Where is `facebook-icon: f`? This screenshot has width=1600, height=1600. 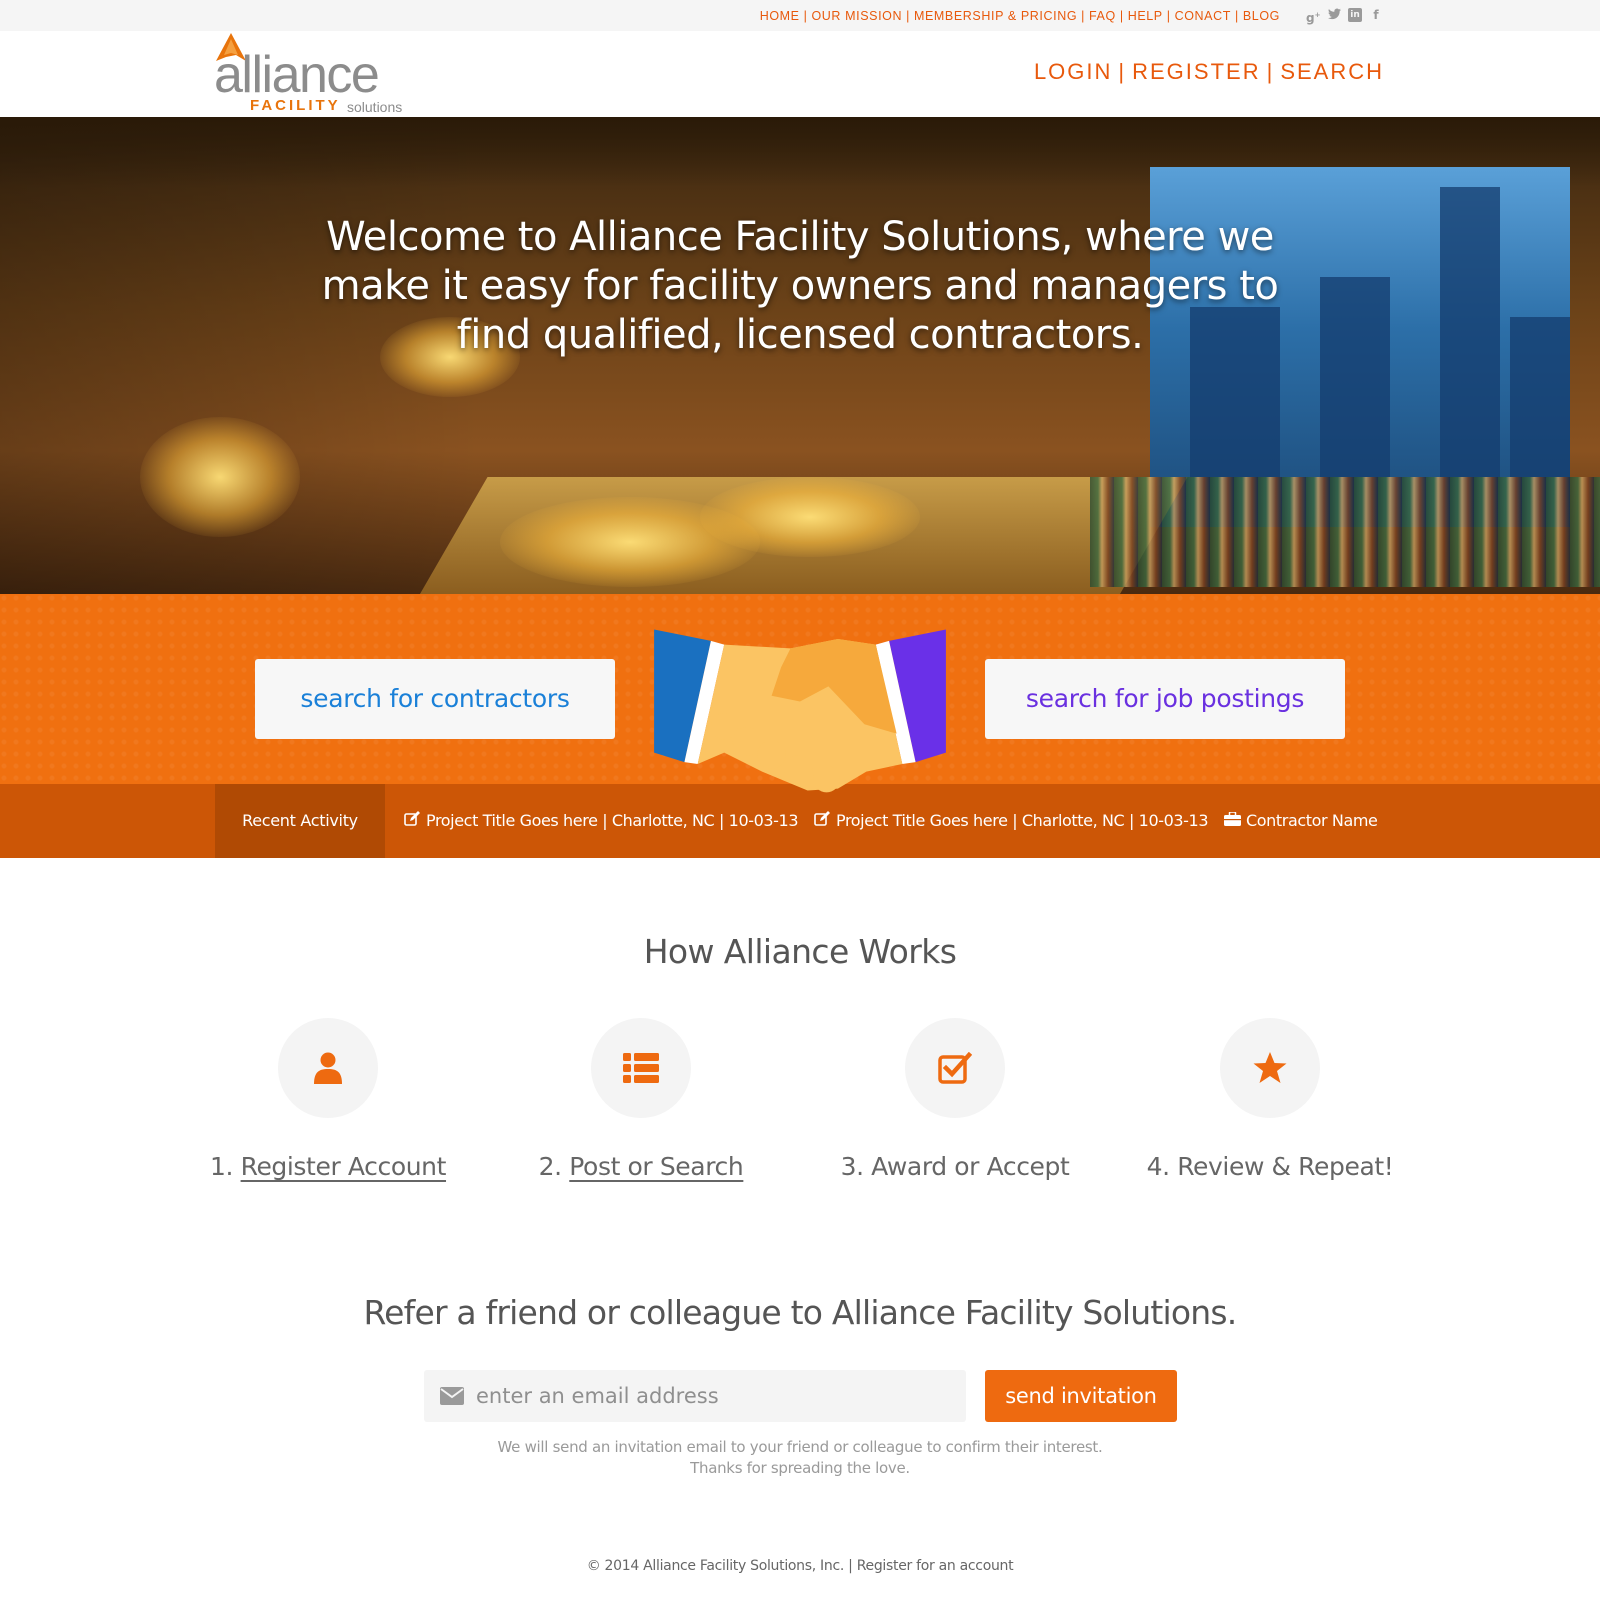 facebook-icon: f is located at coordinates (1376, 15).